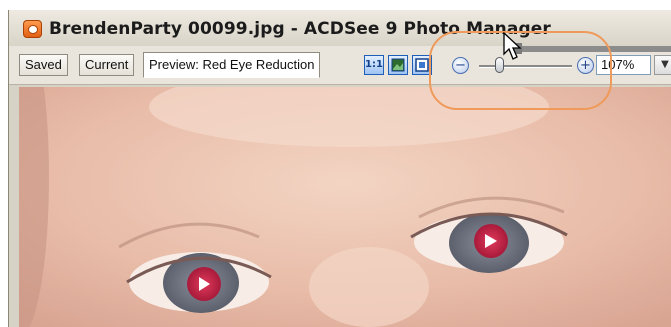 The height and width of the screenshot is (327, 671). I want to click on fit-image-icon, so click(398, 65).